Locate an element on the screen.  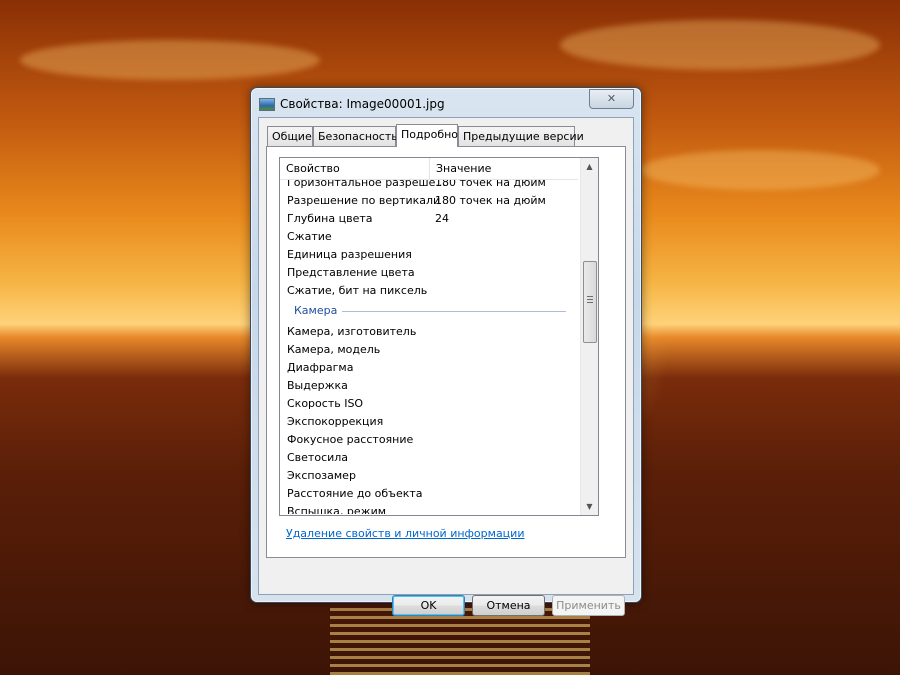
list-row: Сжатие, бит на пиксель is located at coordinates (429, 291).